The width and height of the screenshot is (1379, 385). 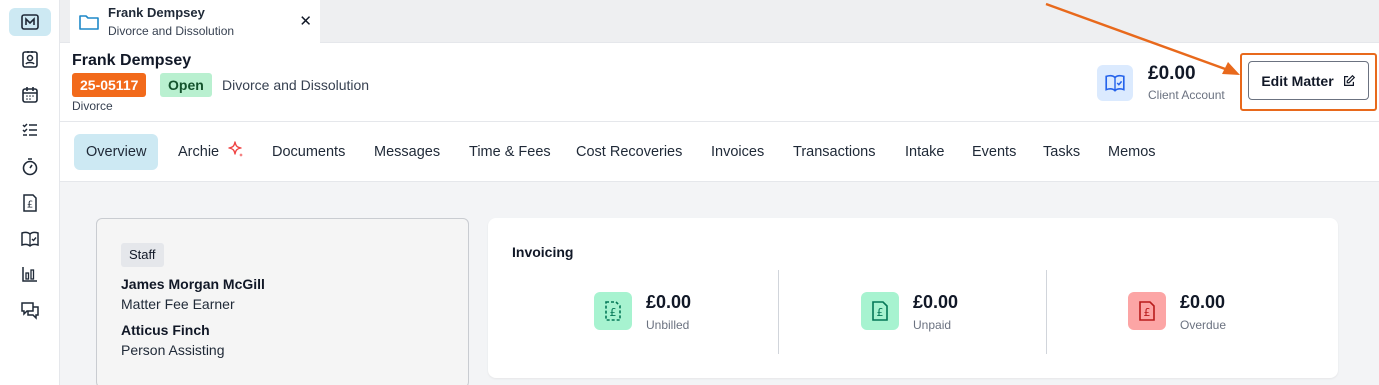 What do you see at coordinates (1349, 80) in the screenshot?
I see `edit-icon` at bounding box center [1349, 80].